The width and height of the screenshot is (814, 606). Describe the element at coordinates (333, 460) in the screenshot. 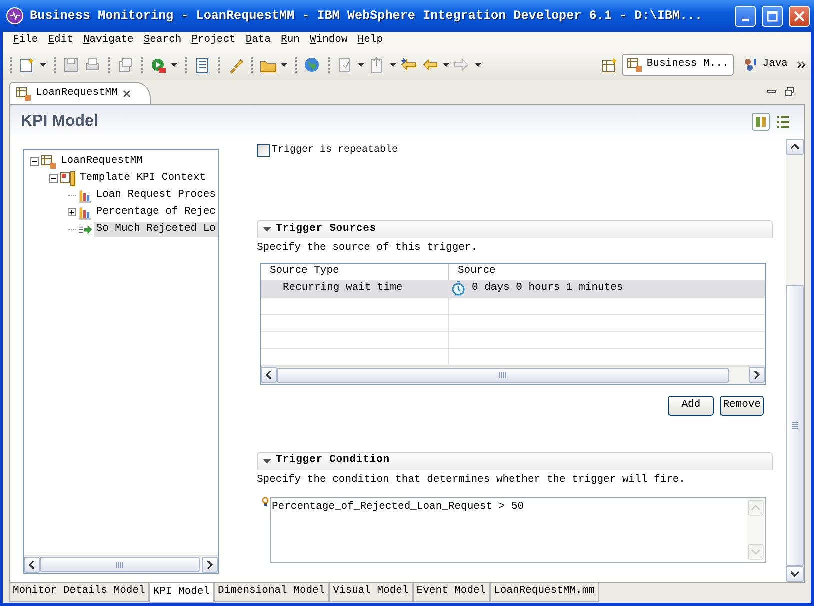

I see `section-title: Trigger Condition` at that location.